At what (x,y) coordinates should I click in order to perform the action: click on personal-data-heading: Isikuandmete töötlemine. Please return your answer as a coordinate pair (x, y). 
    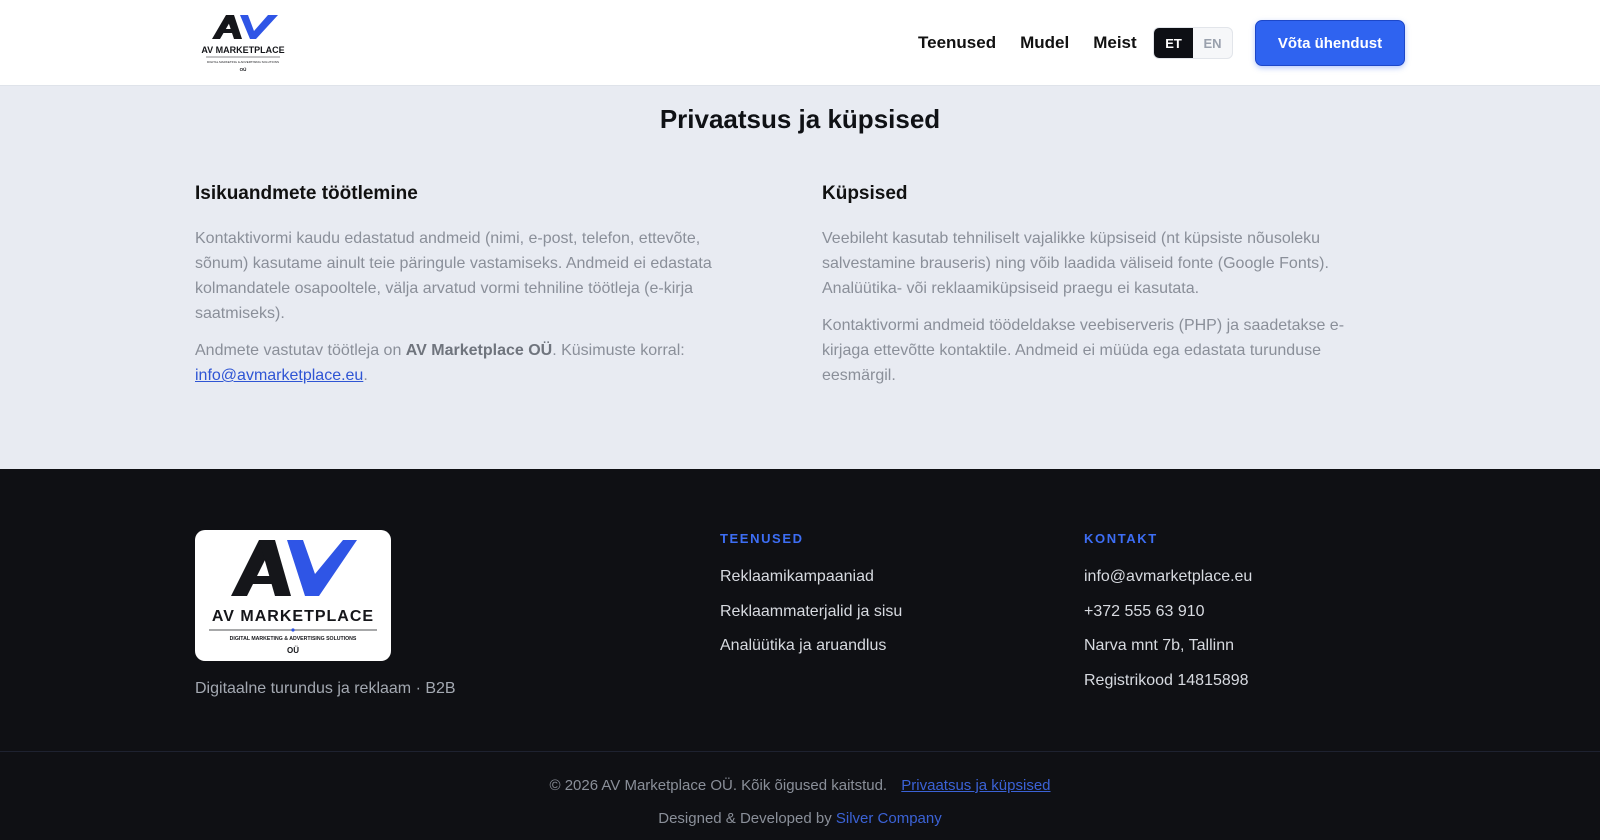
    Looking at the image, I should click on (306, 193).